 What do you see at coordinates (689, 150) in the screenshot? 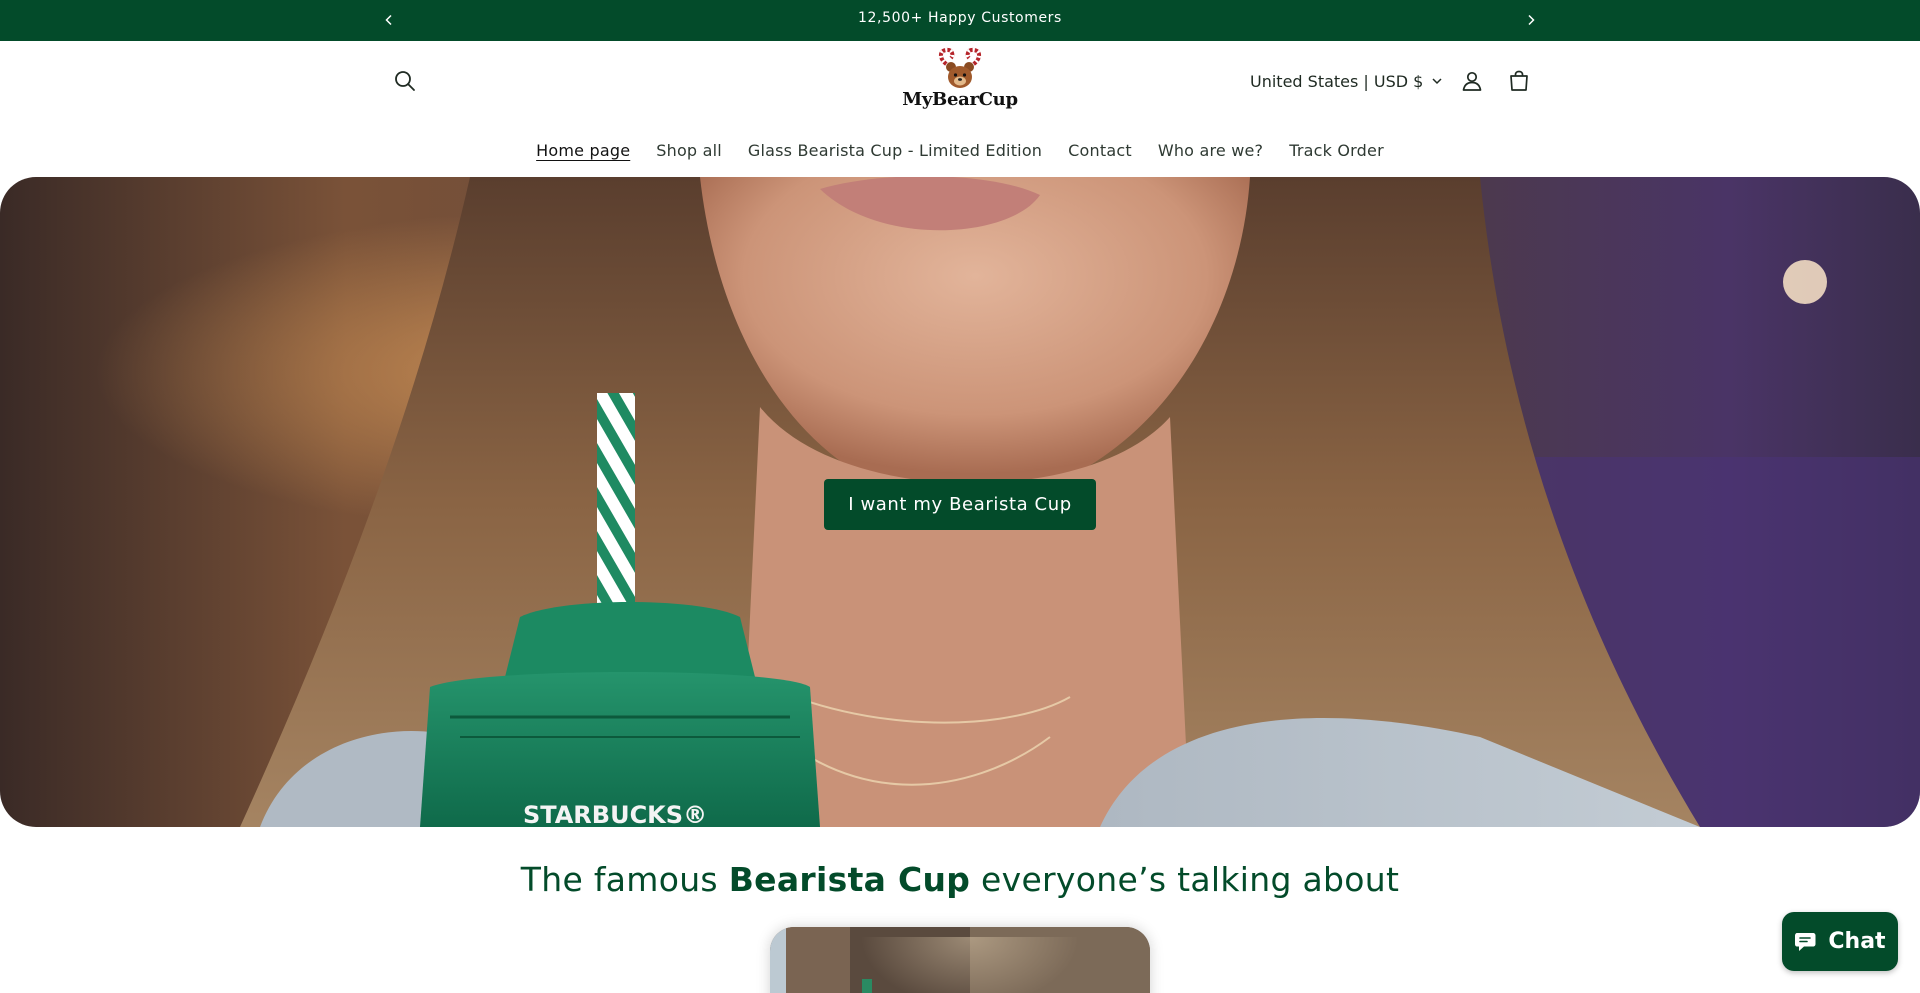
I see `nav-item-shop-all: Shop all` at bounding box center [689, 150].